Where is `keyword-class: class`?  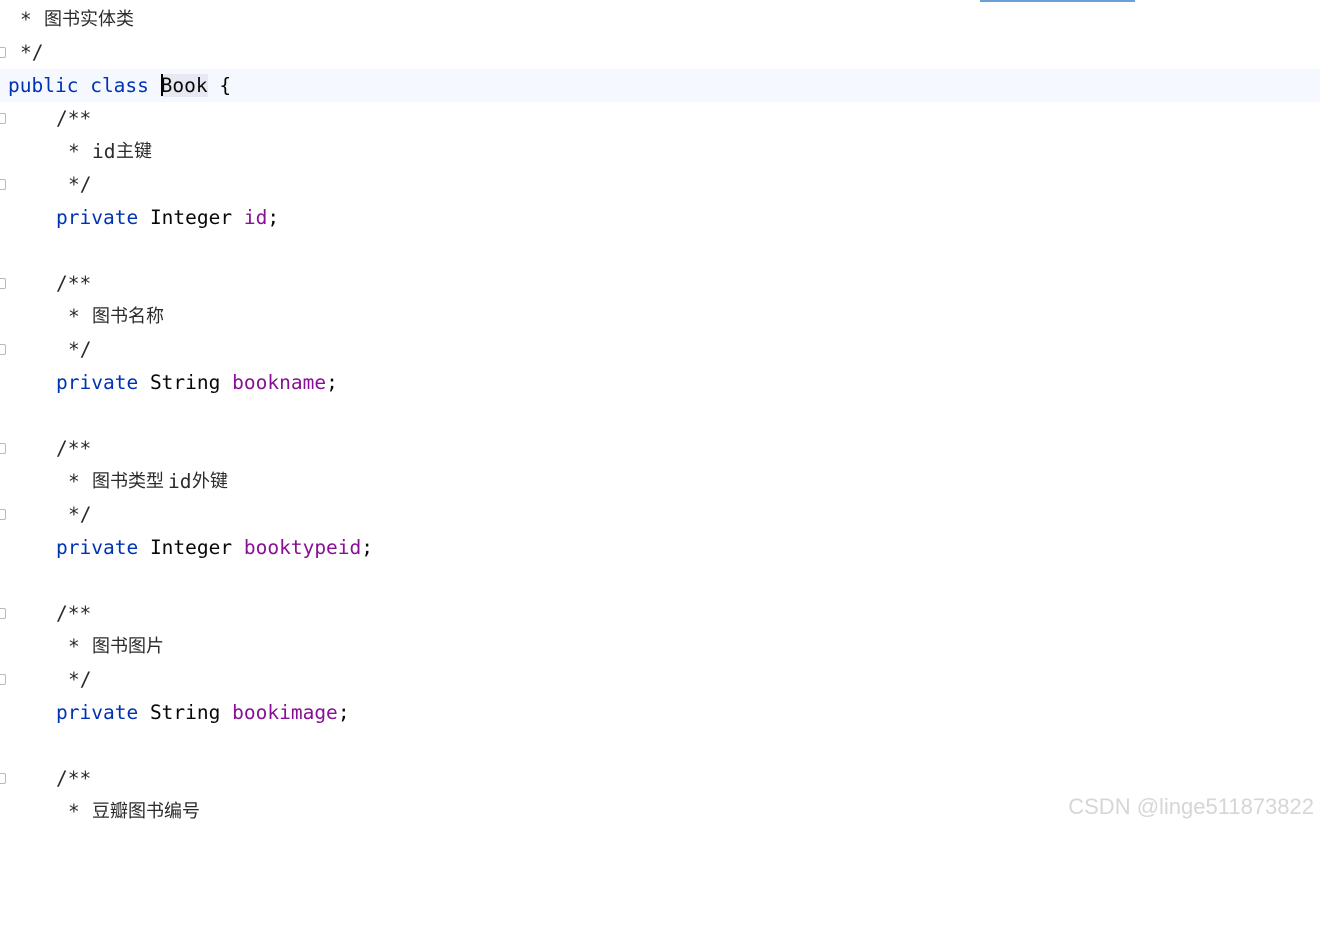 keyword-class: class is located at coordinates (119, 85).